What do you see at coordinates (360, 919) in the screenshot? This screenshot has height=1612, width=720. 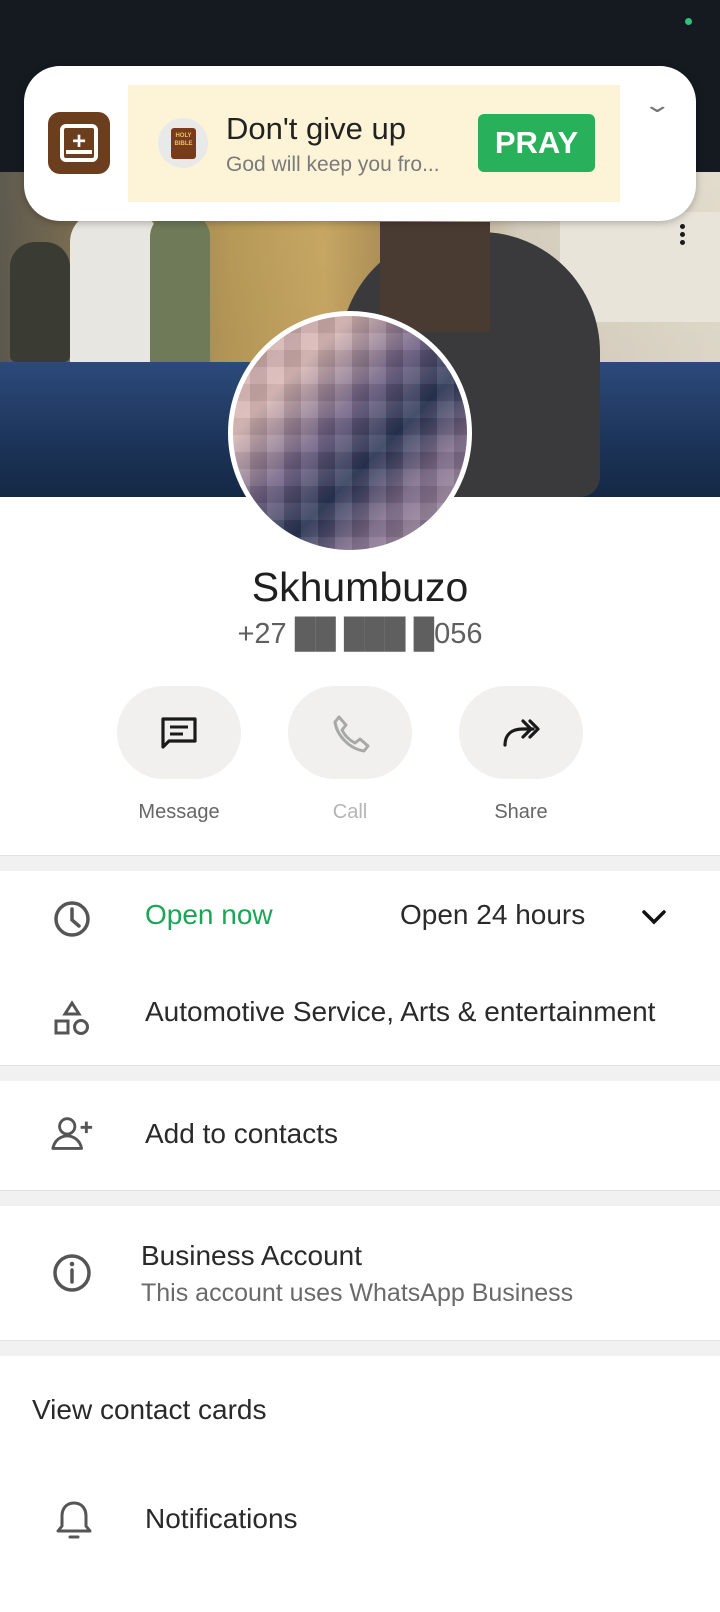 I see `business-hours-row: Open now Open 24 hours` at bounding box center [360, 919].